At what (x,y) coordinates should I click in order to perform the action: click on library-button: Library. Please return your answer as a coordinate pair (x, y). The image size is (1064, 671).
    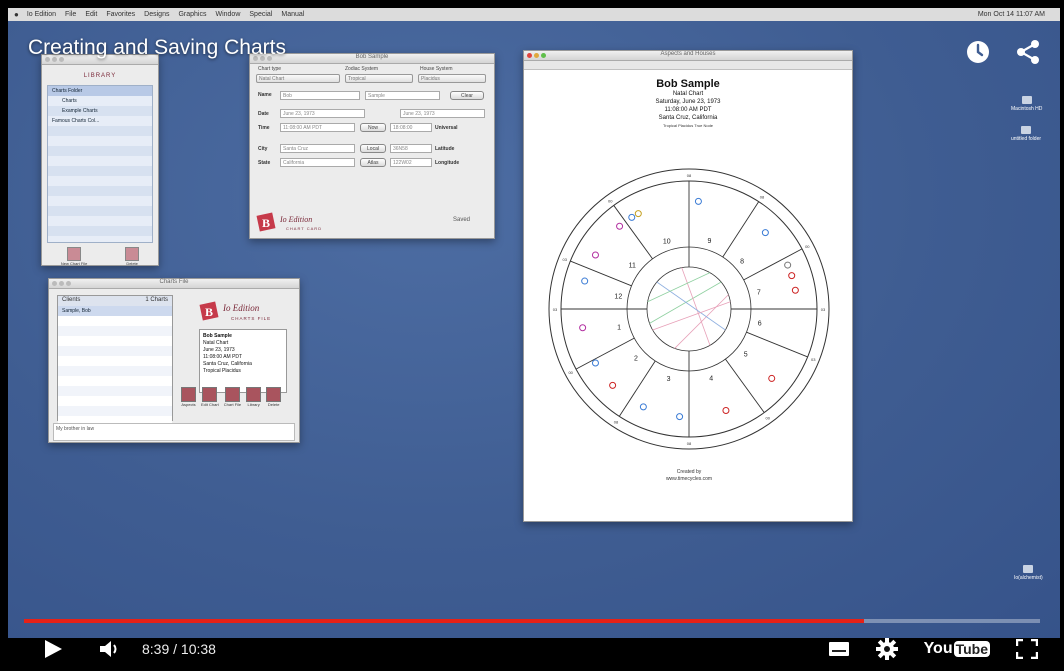
    Looking at the image, I should click on (254, 397).